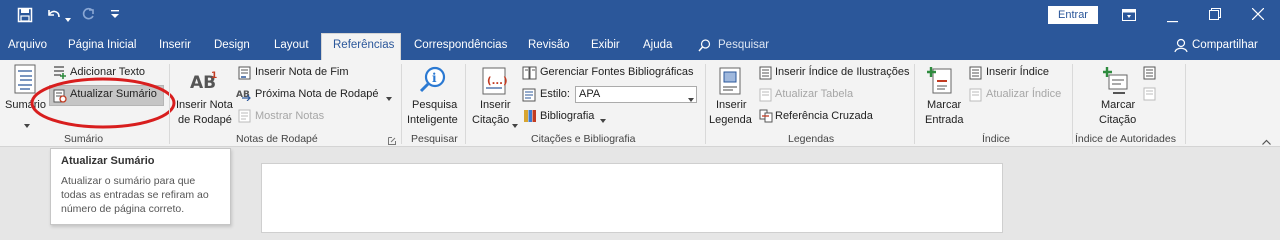 This screenshot has height=240, width=1280. Describe the element at coordinates (84, 139) in the screenshot. I see `group-label-sumario: Sumário` at that location.